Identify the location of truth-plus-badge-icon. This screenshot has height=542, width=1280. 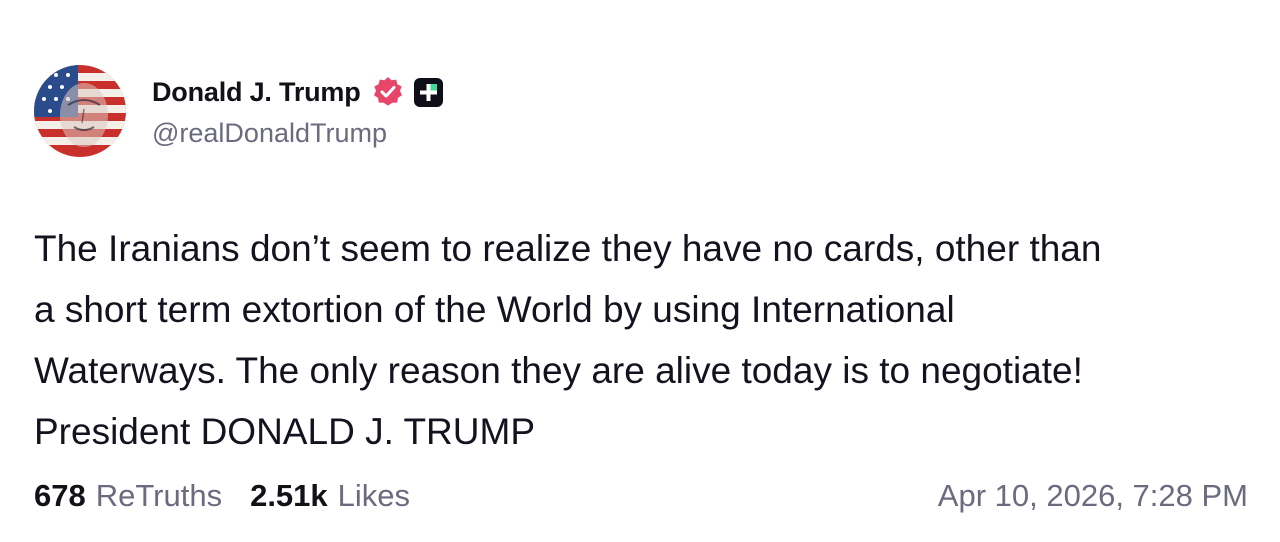
(428, 92).